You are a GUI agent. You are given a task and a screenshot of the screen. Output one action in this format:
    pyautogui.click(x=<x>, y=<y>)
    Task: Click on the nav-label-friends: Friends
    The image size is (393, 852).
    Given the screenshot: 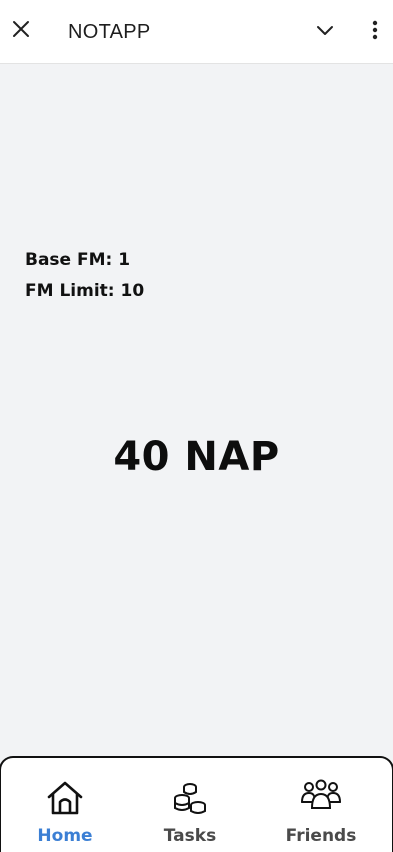 What is the action you would take?
    pyautogui.click(x=321, y=836)
    